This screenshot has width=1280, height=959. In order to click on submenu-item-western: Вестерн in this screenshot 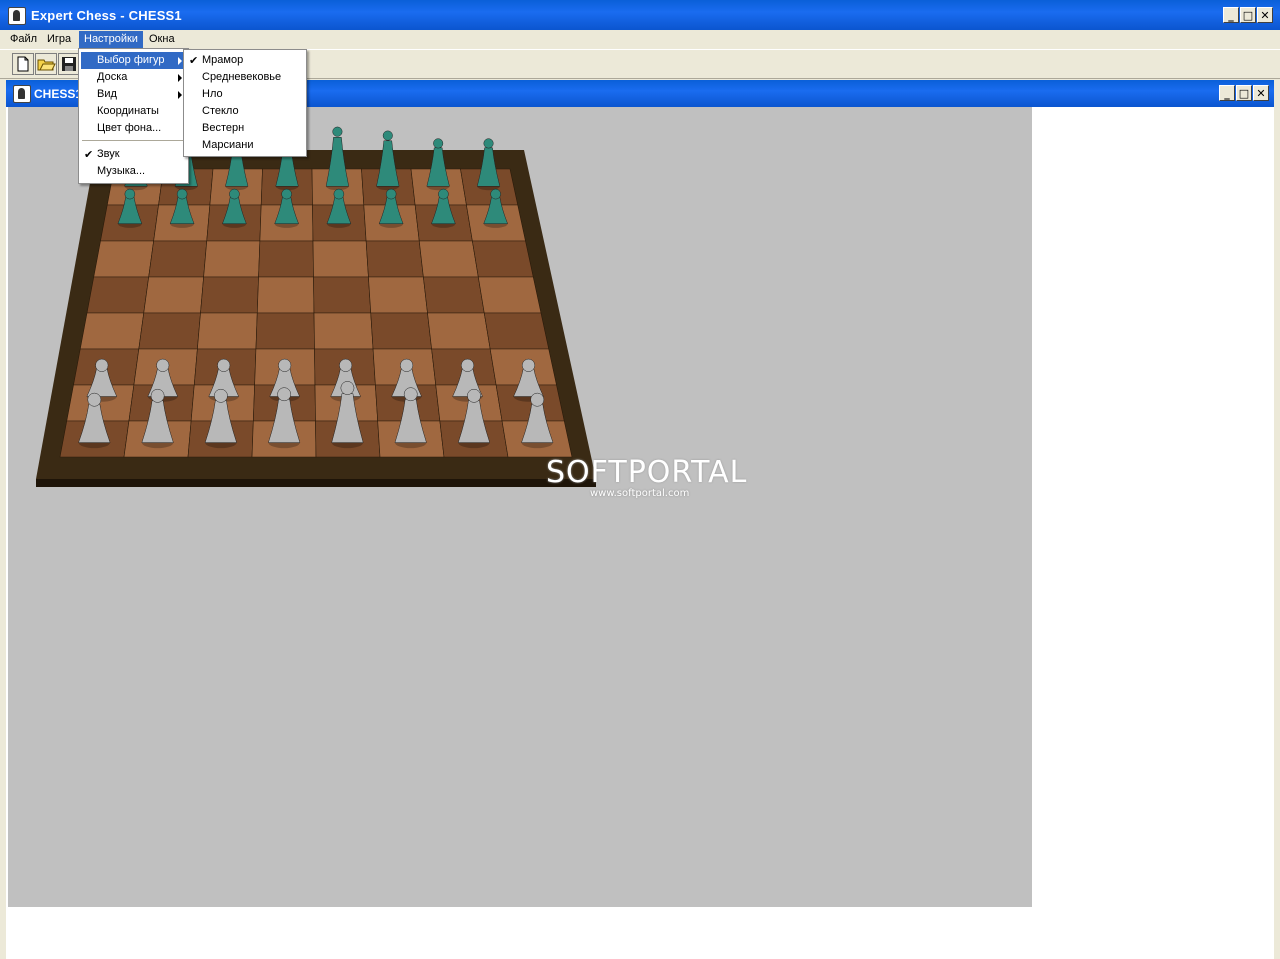, I will do `click(245, 128)`.